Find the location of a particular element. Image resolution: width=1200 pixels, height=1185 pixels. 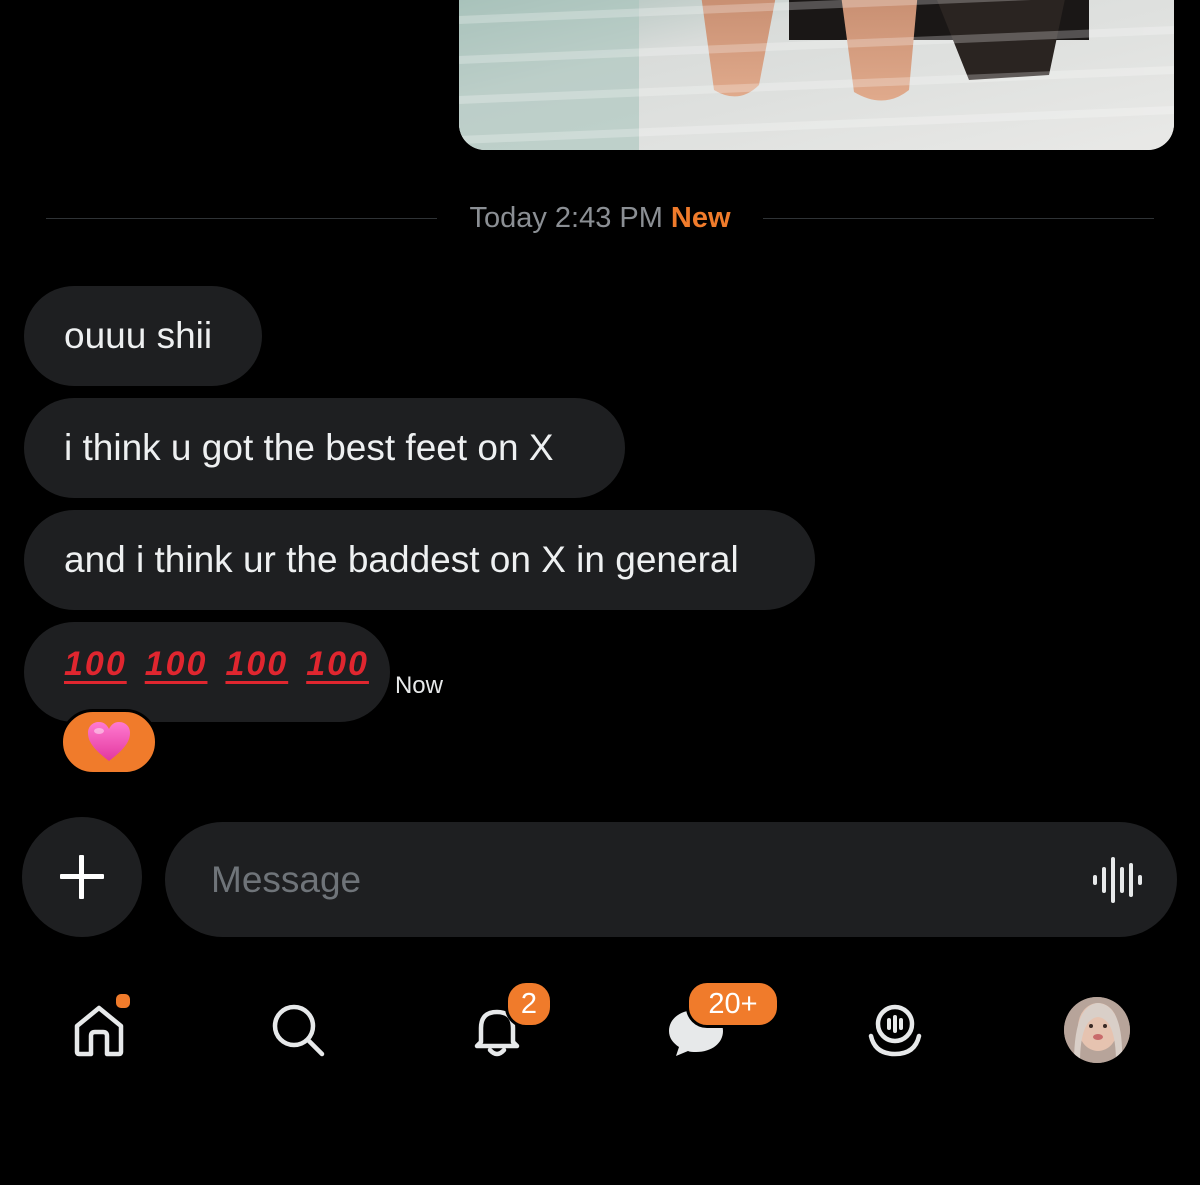

reaction-badge is located at coordinates (109, 742).